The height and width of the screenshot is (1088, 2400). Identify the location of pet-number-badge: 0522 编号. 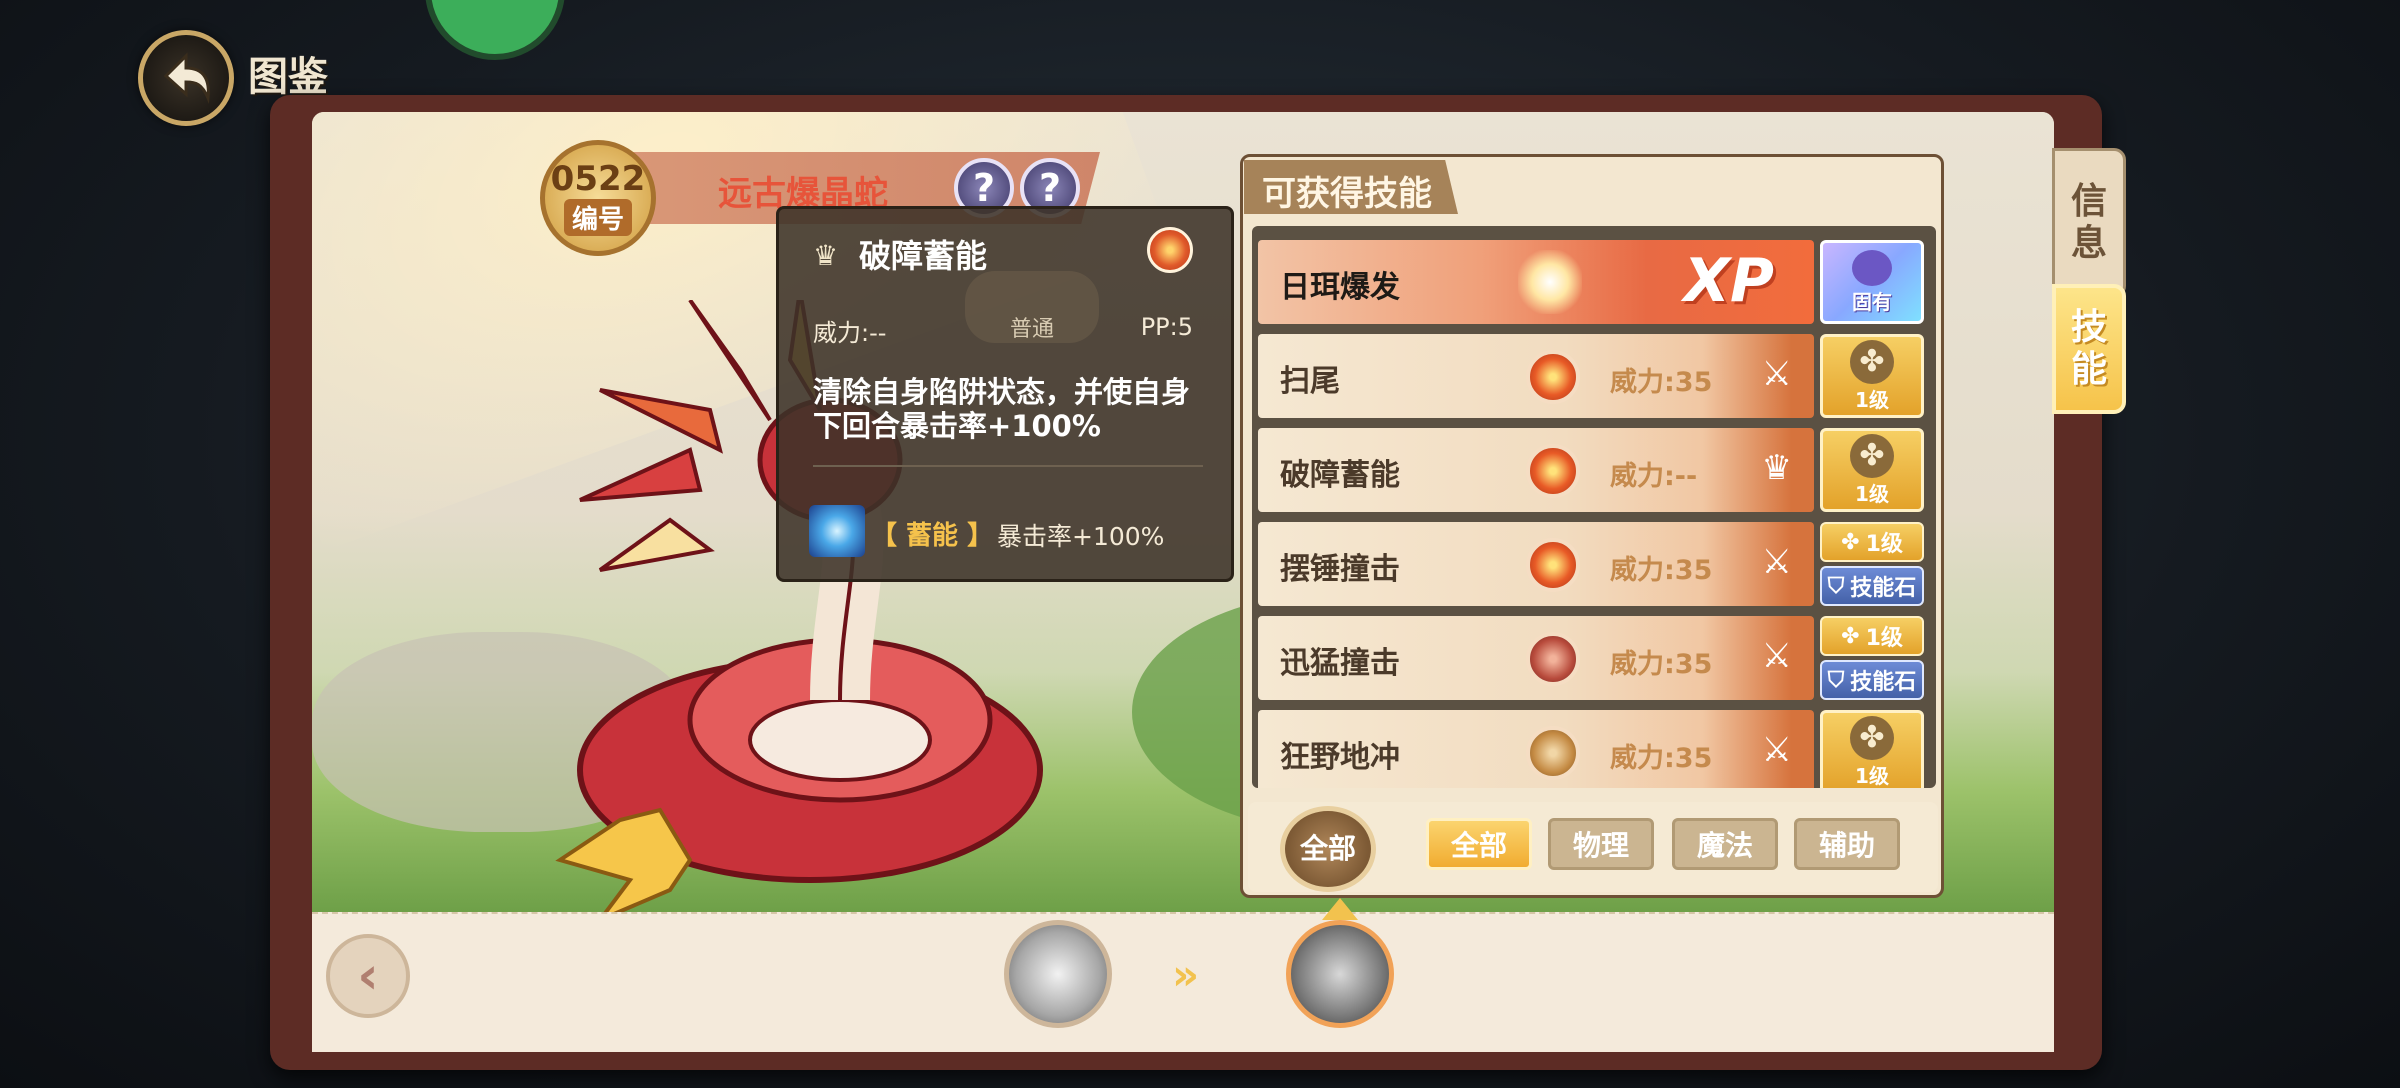
(598, 198).